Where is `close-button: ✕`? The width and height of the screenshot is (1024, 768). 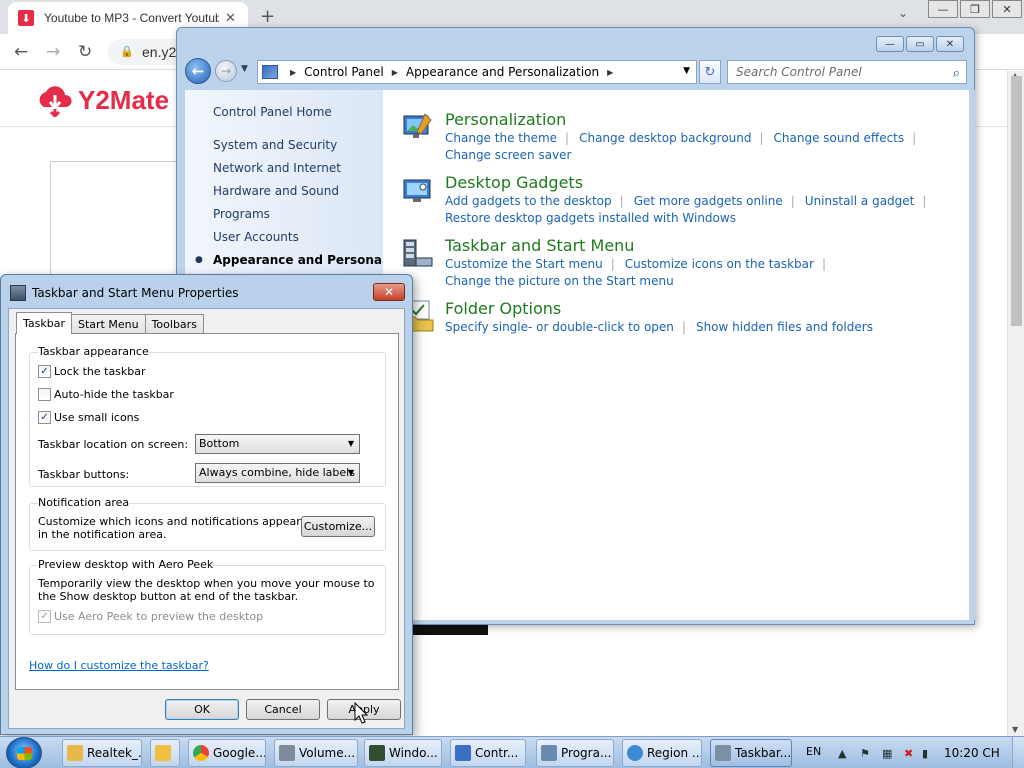
close-button: ✕ is located at coordinates (389, 292).